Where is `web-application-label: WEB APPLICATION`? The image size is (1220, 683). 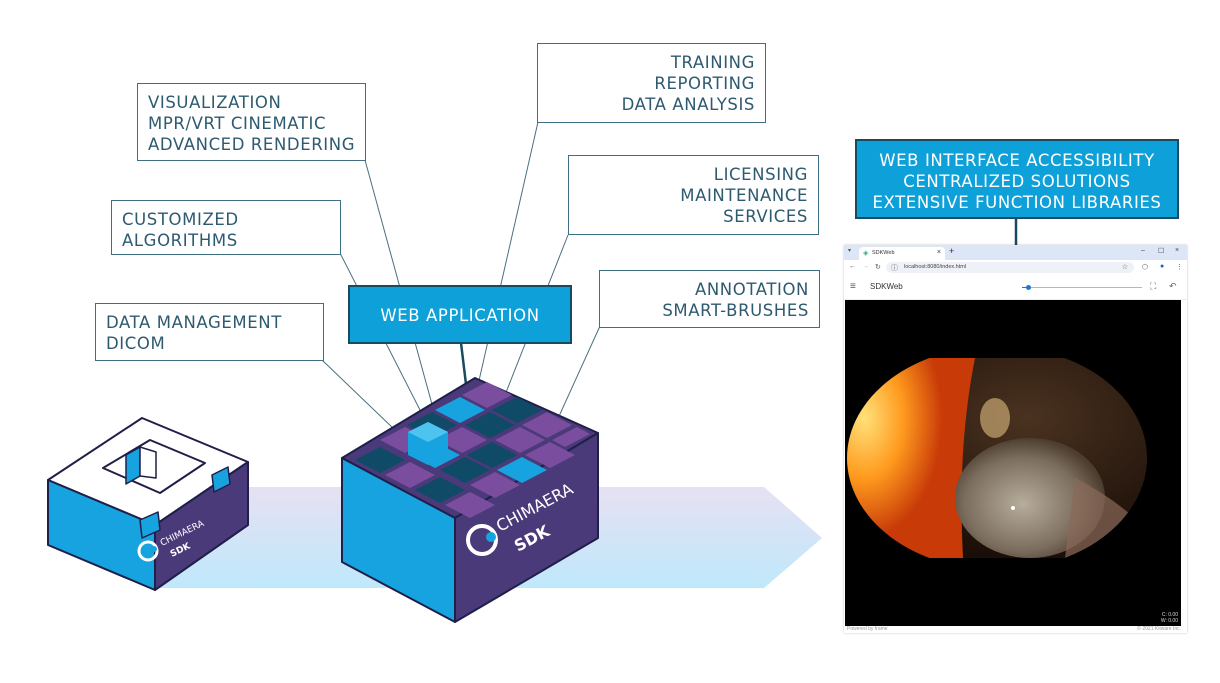 web-application-label: WEB APPLICATION is located at coordinates (460, 315).